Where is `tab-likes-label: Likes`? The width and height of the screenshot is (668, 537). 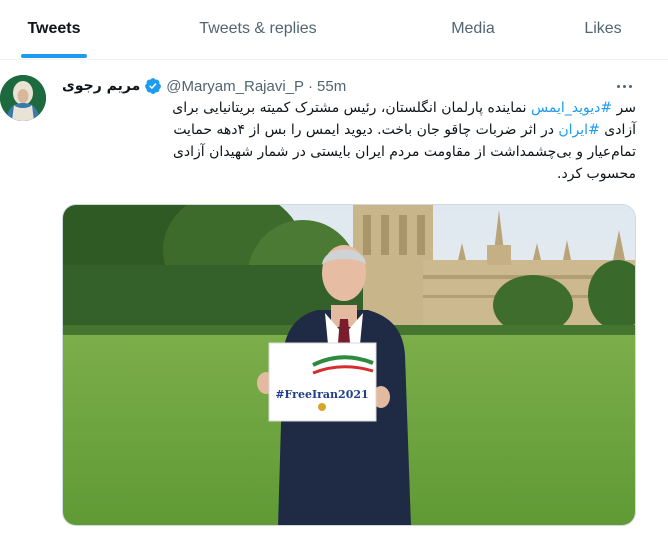
tab-likes-label: Likes is located at coordinates (603, 28).